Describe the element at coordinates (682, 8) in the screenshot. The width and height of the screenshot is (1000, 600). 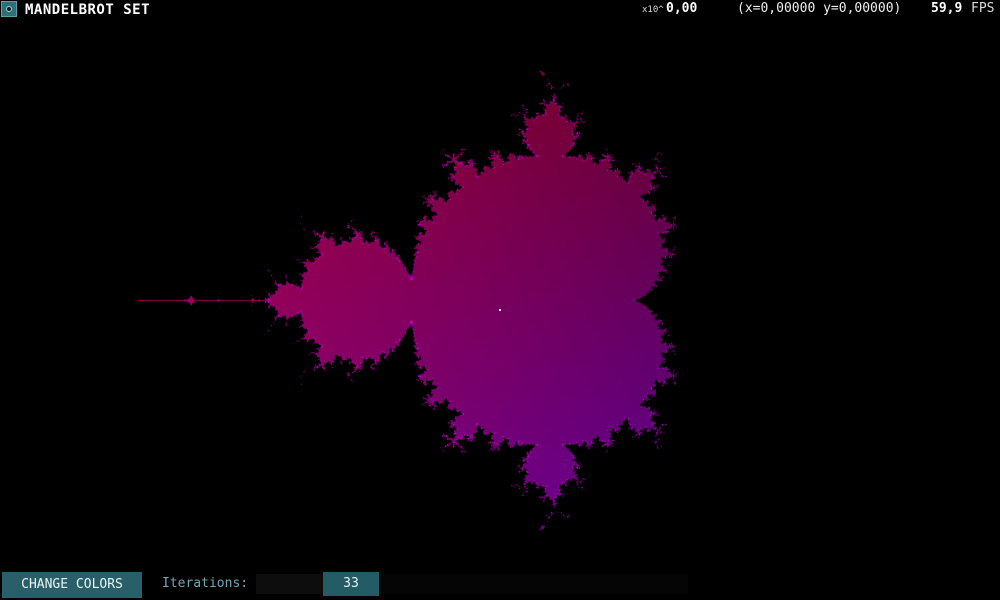
I see `zoom-readout: 0,00` at that location.